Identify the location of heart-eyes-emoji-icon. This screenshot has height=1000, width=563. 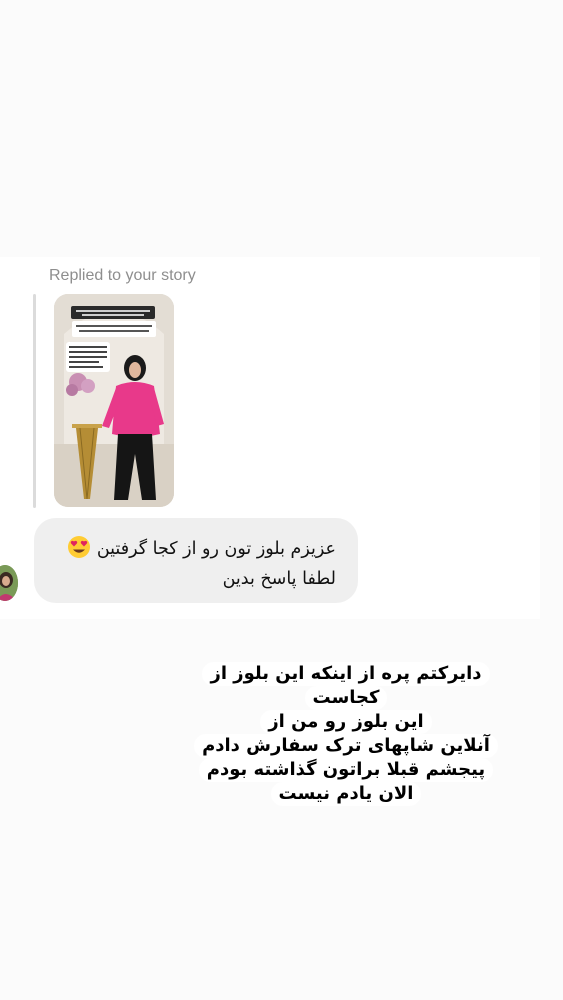
(79, 547).